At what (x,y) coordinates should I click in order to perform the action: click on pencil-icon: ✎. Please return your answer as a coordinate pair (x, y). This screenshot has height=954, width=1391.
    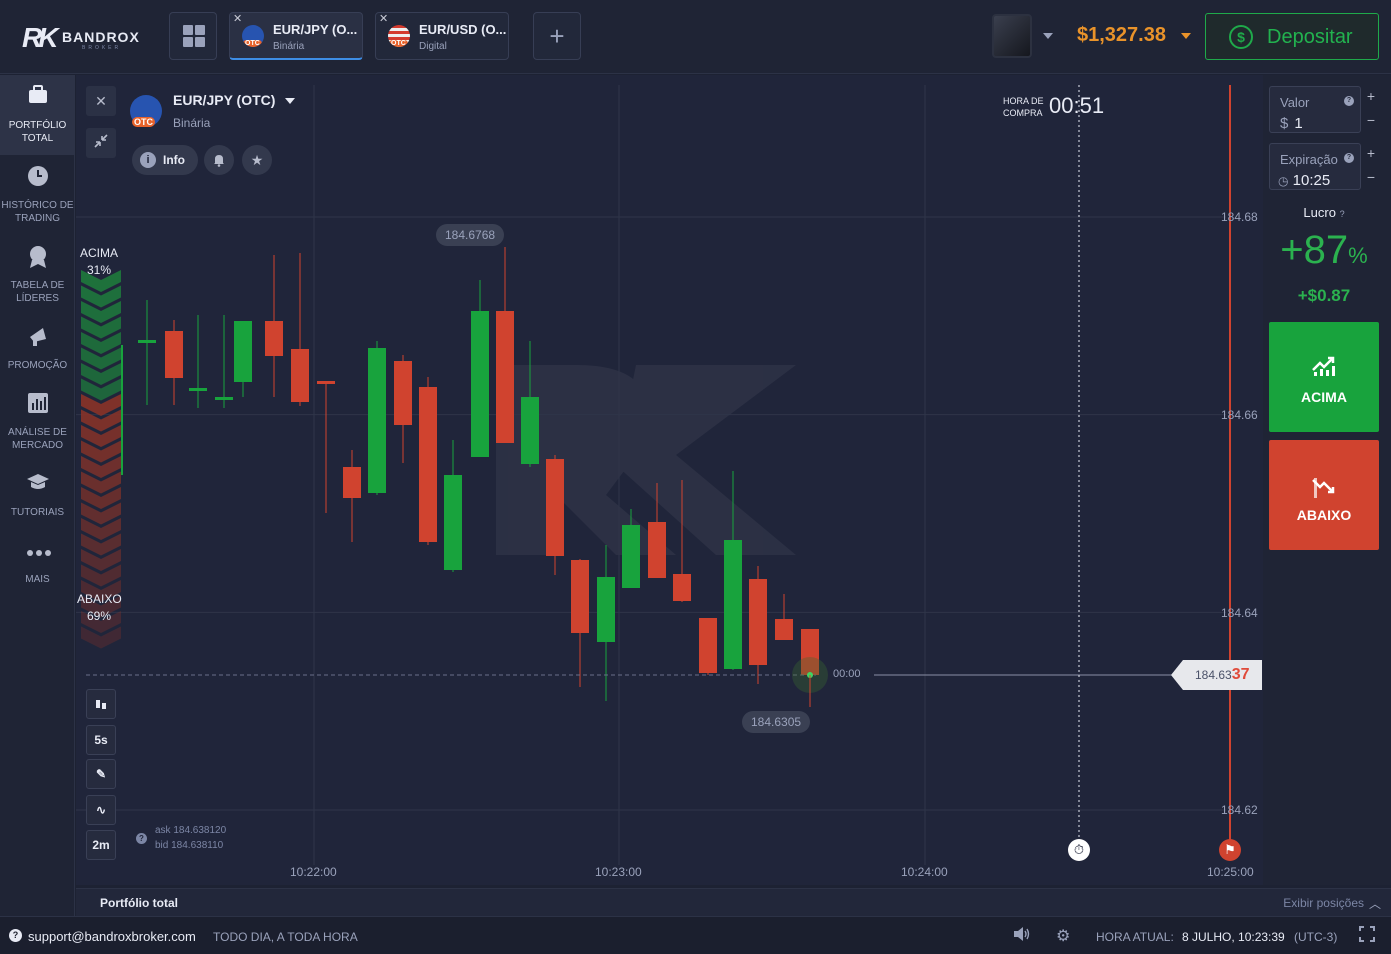
    Looking at the image, I should click on (101, 774).